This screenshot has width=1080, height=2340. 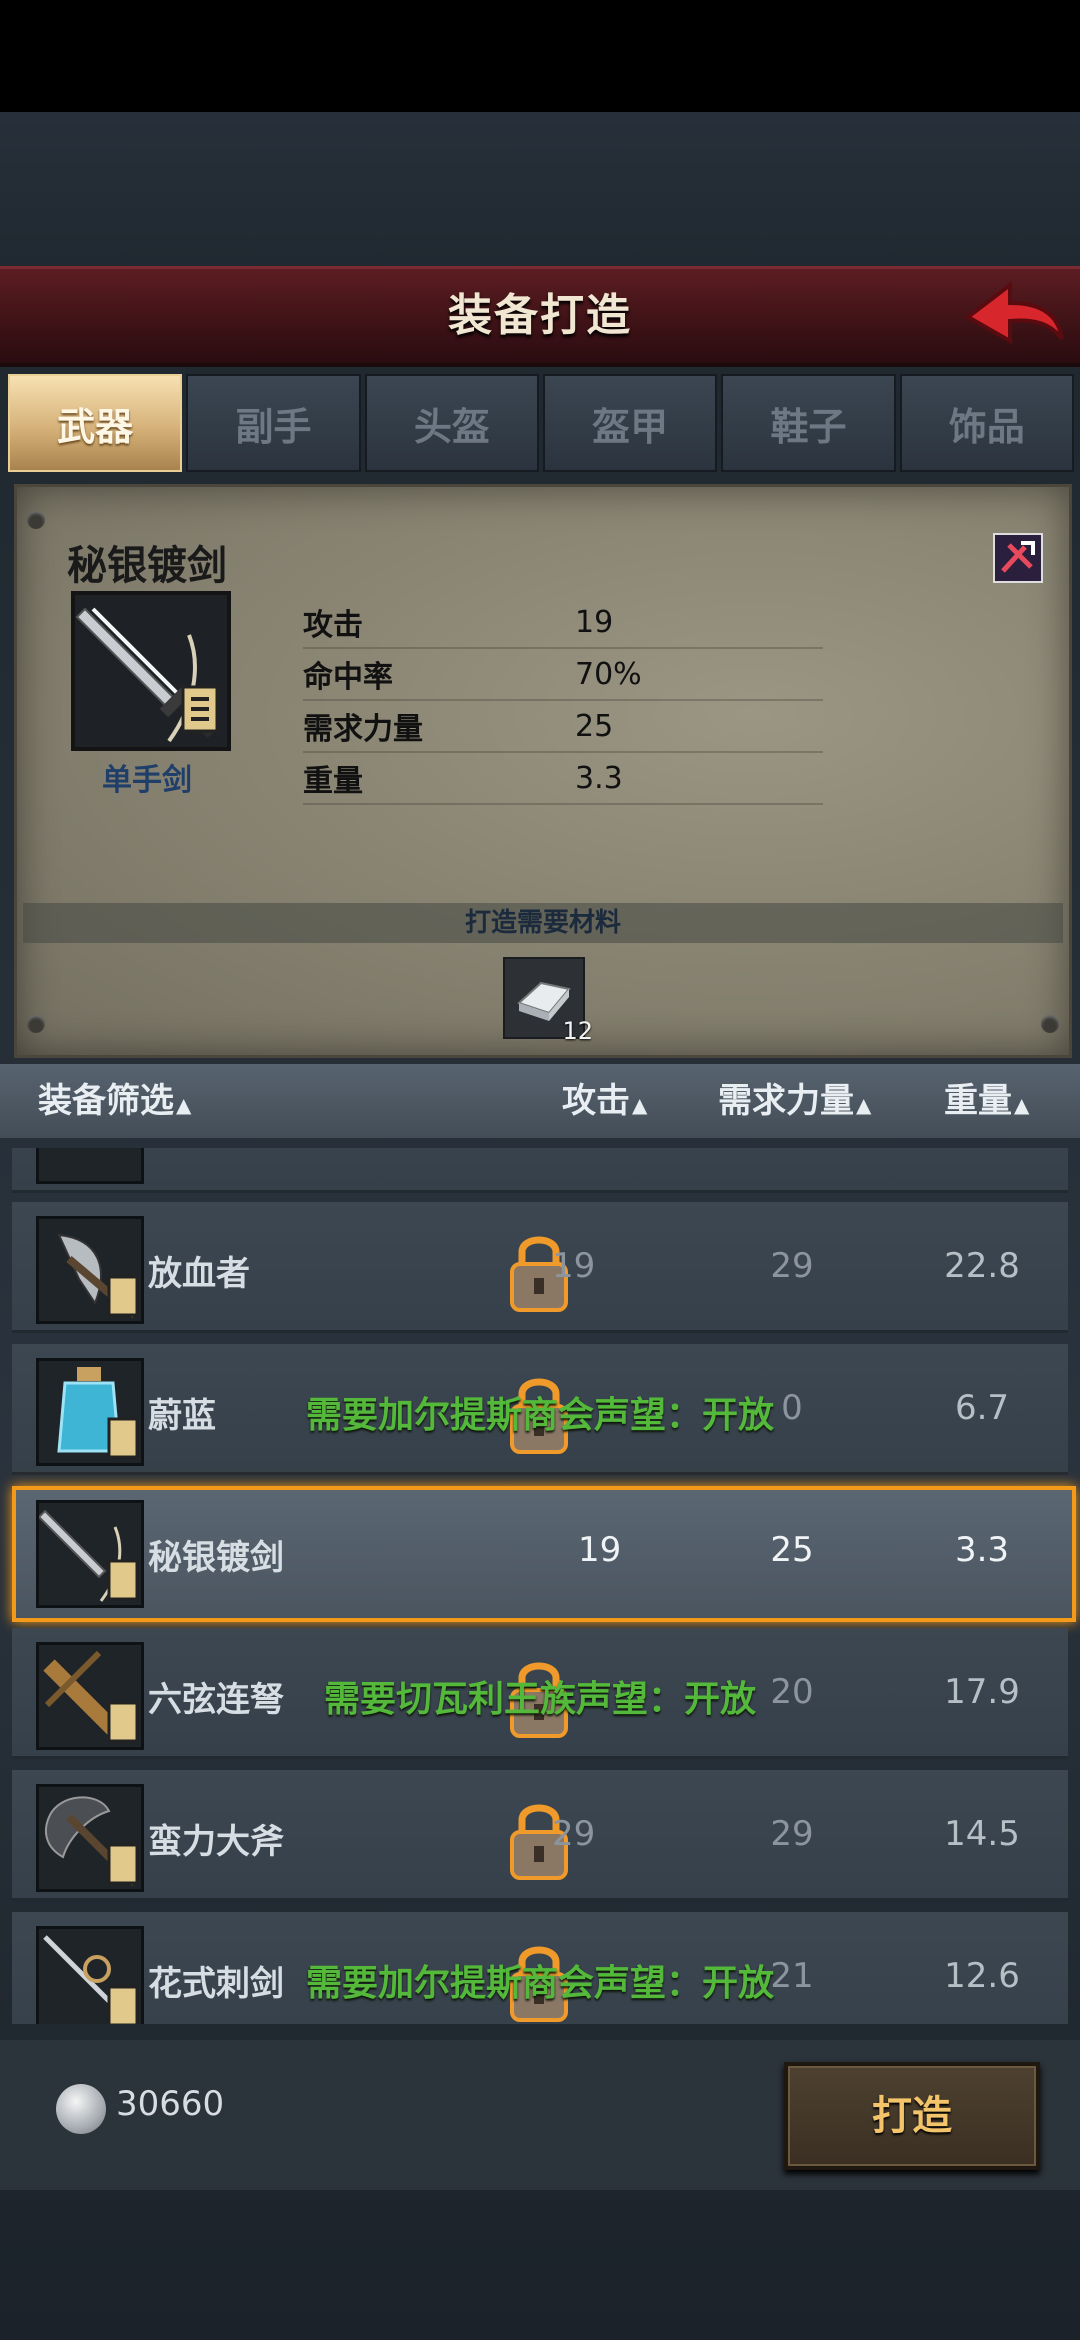 I want to click on weapon-attack: 29, so click(x=574, y=1834).